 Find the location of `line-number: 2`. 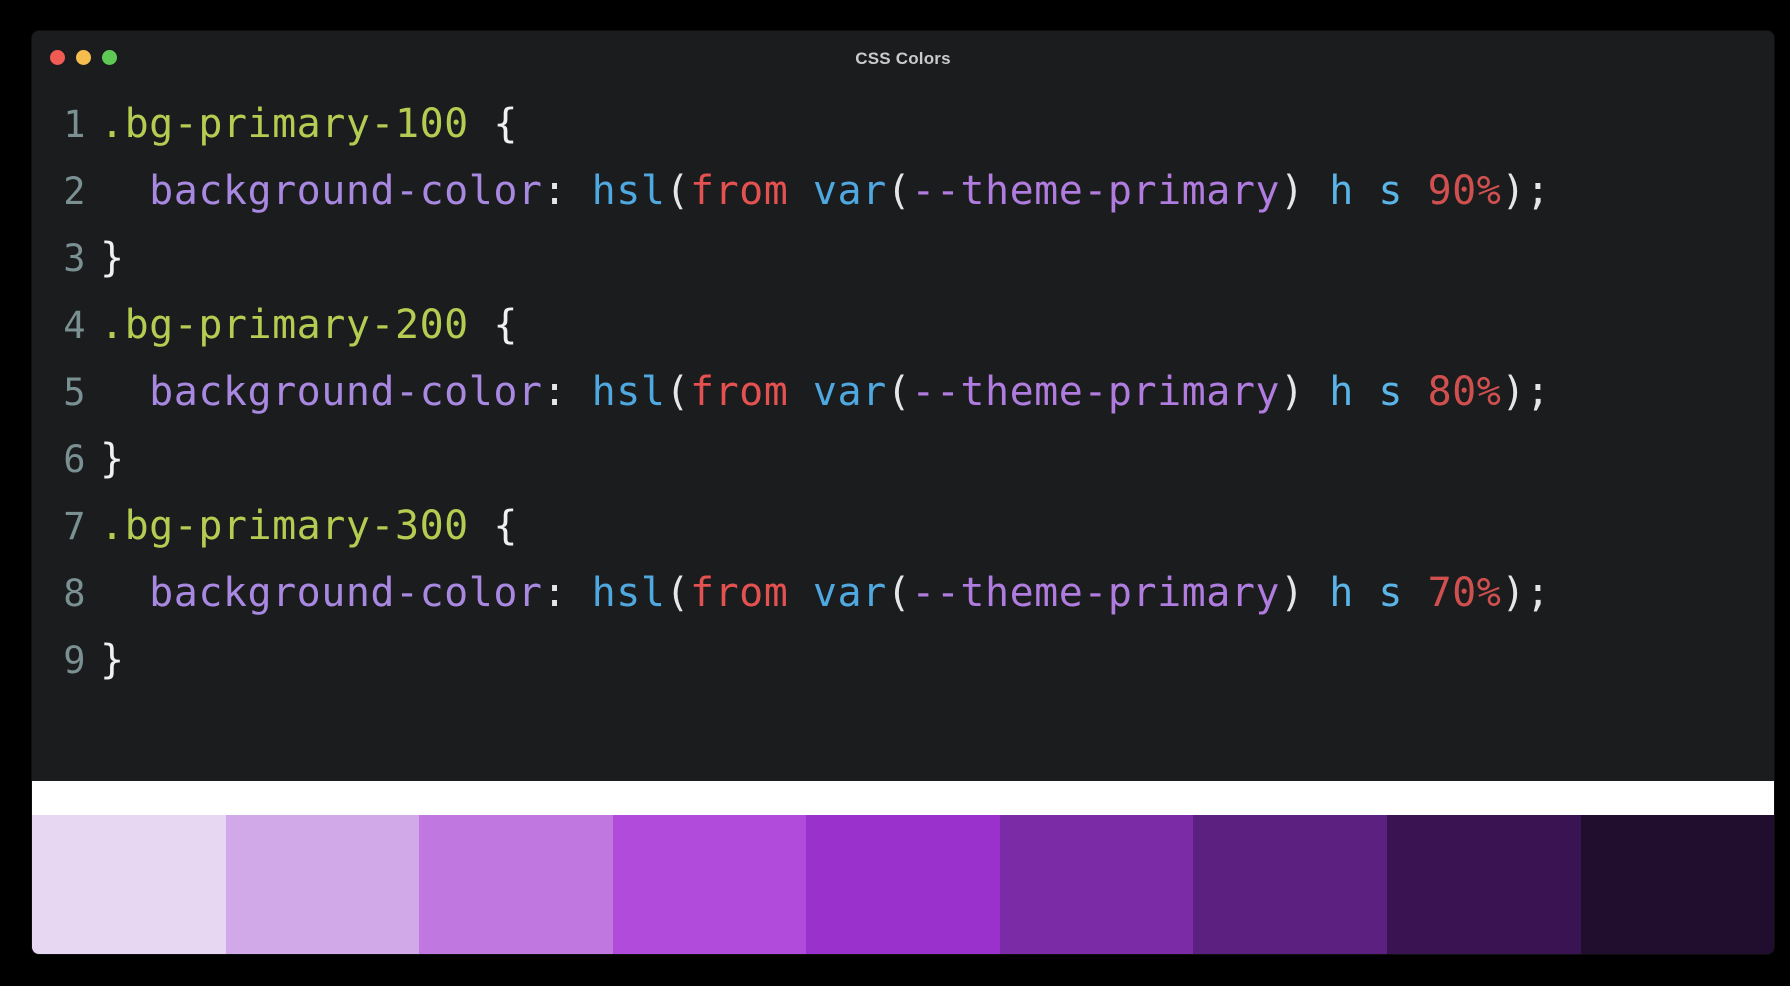

line-number: 2 is located at coordinates (74, 191).